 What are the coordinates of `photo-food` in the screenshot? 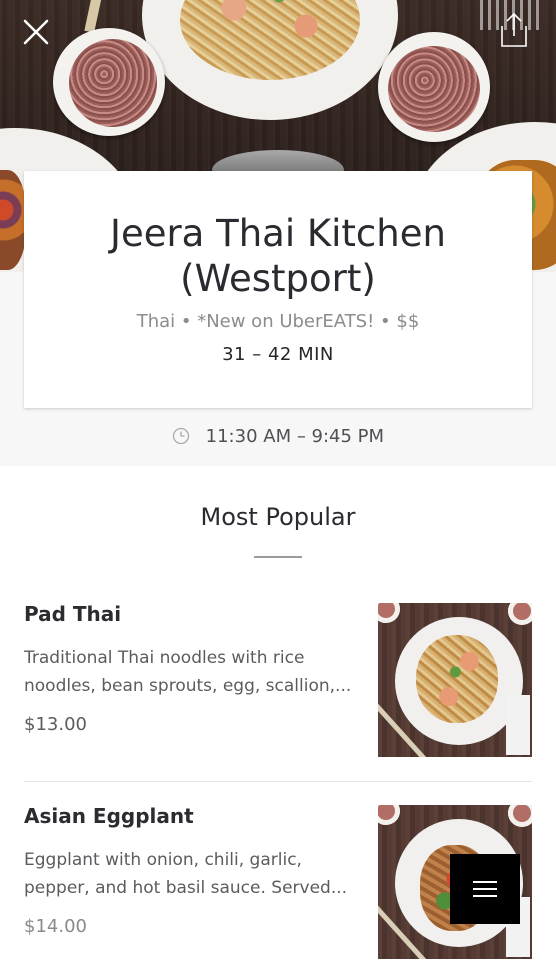 It's located at (457, 679).